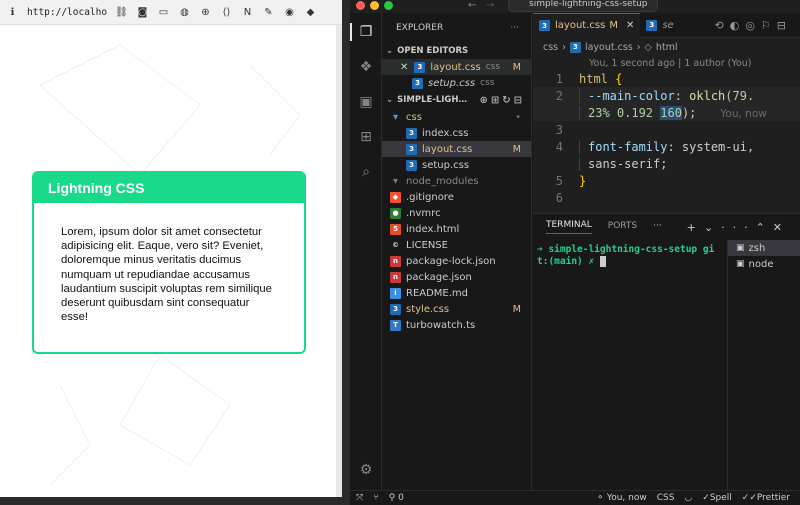 Image resolution: width=800 pixels, height=505 pixels. I want to click on command-center-search: simple-lightning-css-setup, so click(583, 6).